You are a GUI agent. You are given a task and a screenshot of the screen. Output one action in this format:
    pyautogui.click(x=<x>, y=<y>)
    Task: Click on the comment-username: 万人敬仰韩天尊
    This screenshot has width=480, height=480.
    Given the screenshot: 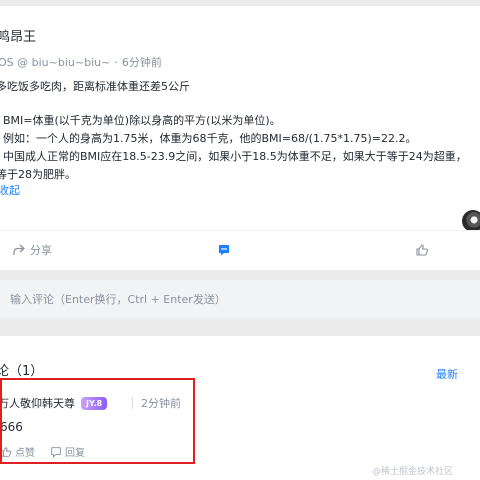 What is the action you would take?
    pyautogui.click(x=37, y=403)
    